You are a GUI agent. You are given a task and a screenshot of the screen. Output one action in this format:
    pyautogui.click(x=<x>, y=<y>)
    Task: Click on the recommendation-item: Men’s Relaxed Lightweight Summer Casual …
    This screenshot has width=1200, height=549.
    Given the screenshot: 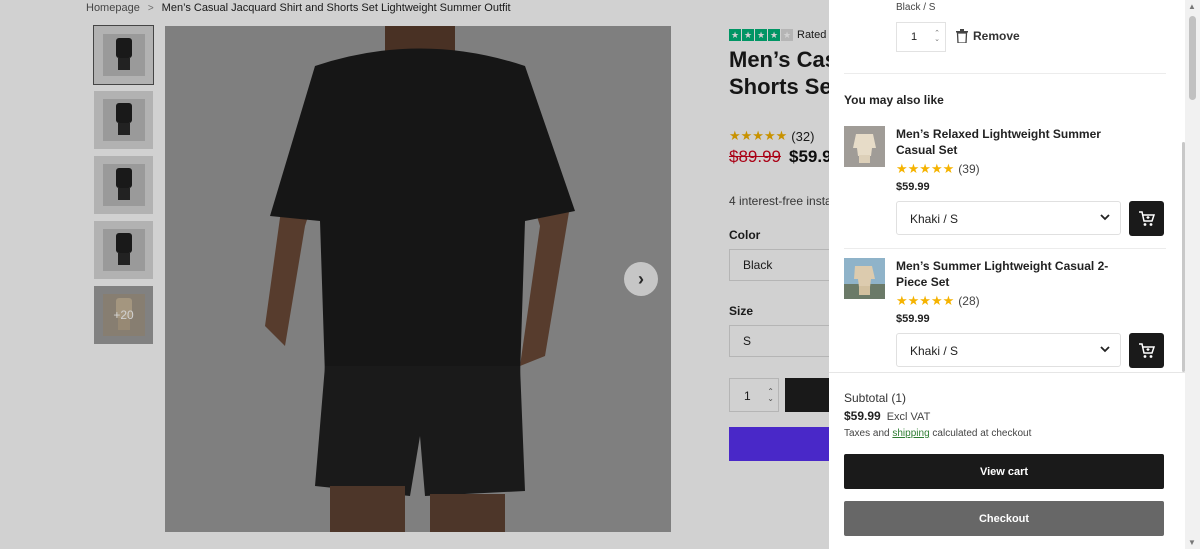 What is the action you would take?
    pyautogui.click(x=1005, y=182)
    